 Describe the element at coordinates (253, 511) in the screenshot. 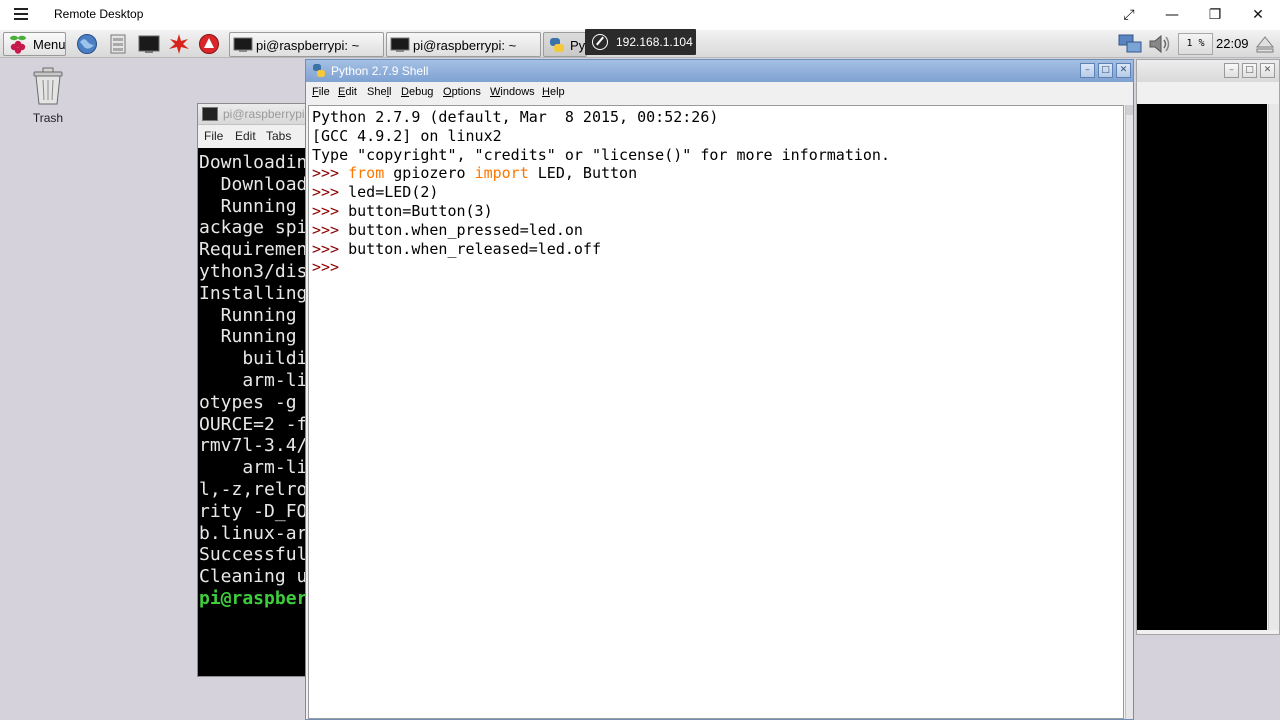

I see `terminal-line: rity -D_FO` at that location.